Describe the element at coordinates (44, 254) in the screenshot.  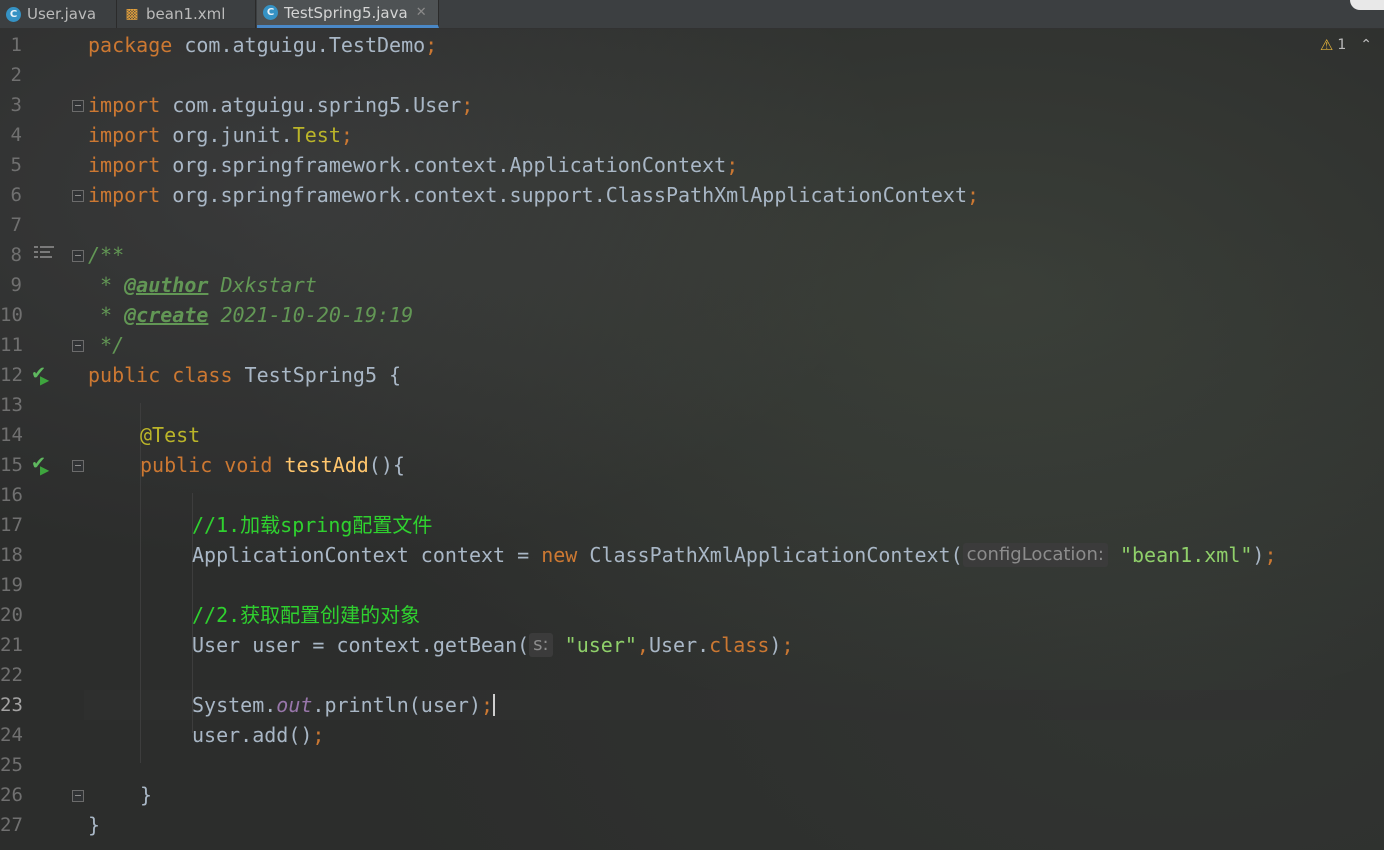
I see `render-doc-icon` at that location.